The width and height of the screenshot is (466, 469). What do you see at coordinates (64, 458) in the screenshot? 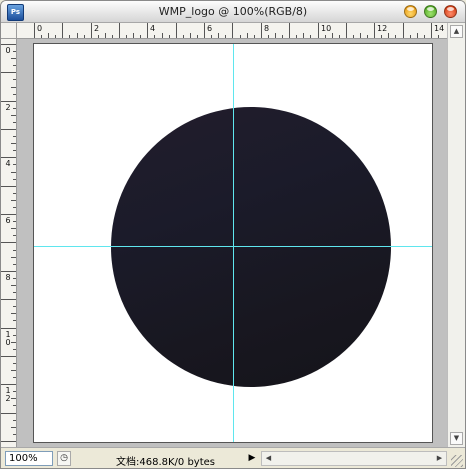
I see `status-options-icon: ◷` at bounding box center [64, 458].